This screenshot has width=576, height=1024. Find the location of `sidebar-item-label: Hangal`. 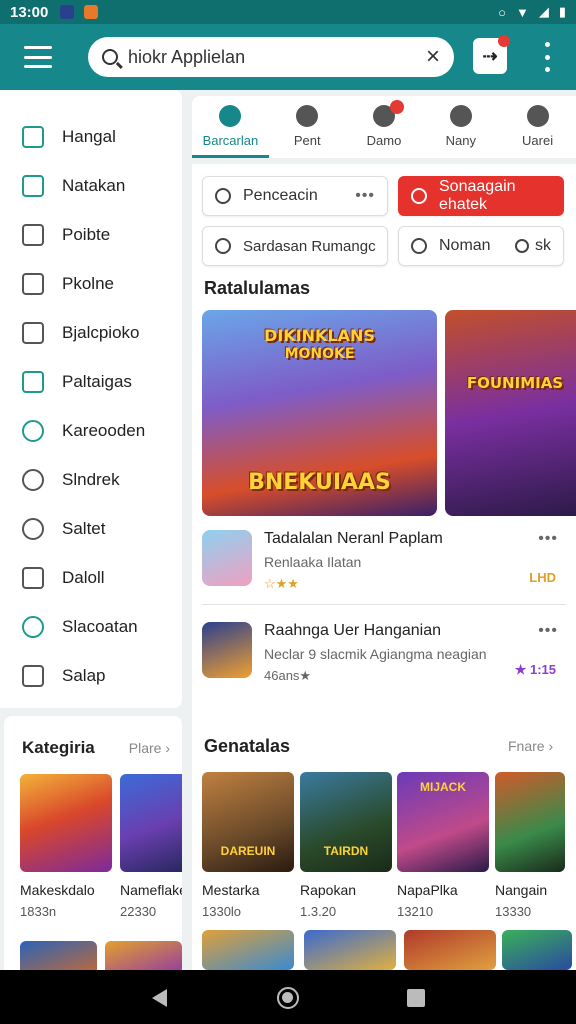

sidebar-item-label: Hangal is located at coordinates (89, 136).